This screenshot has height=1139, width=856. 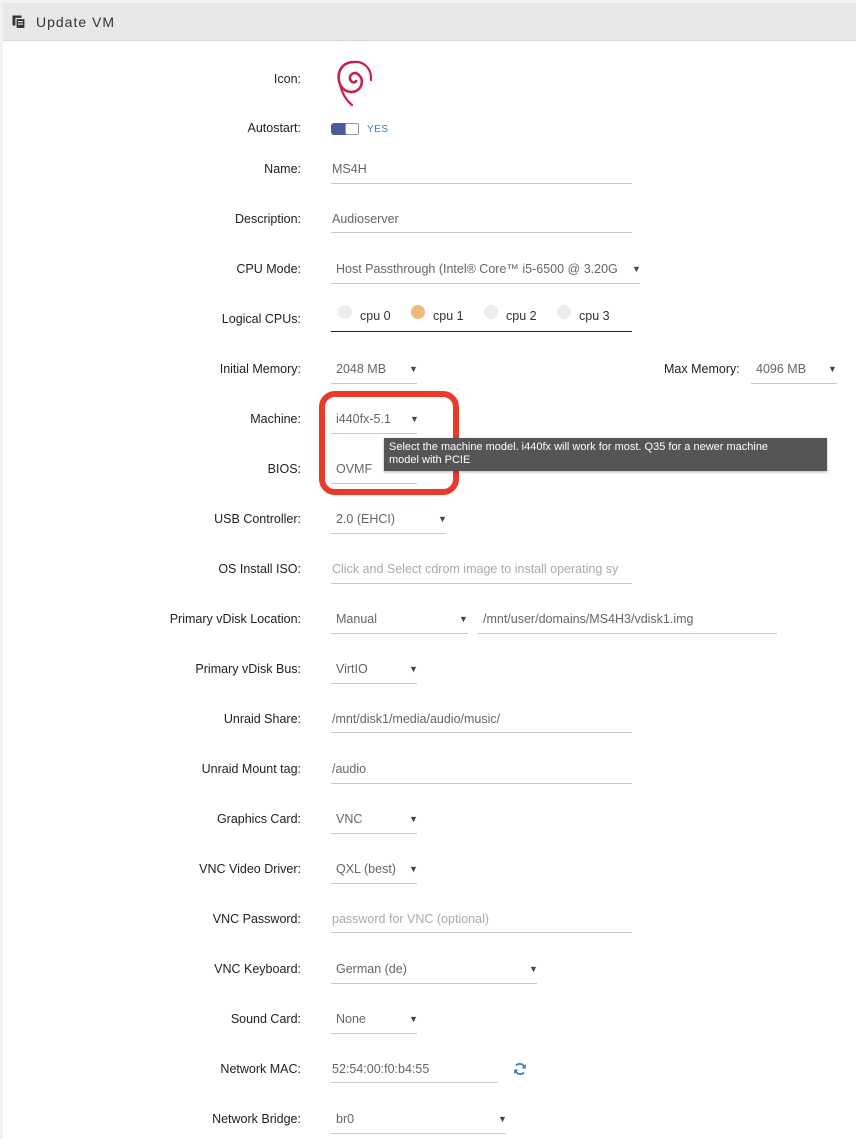 What do you see at coordinates (356, 619) in the screenshot?
I see `vdisk-location-select: Manual` at bounding box center [356, 619].